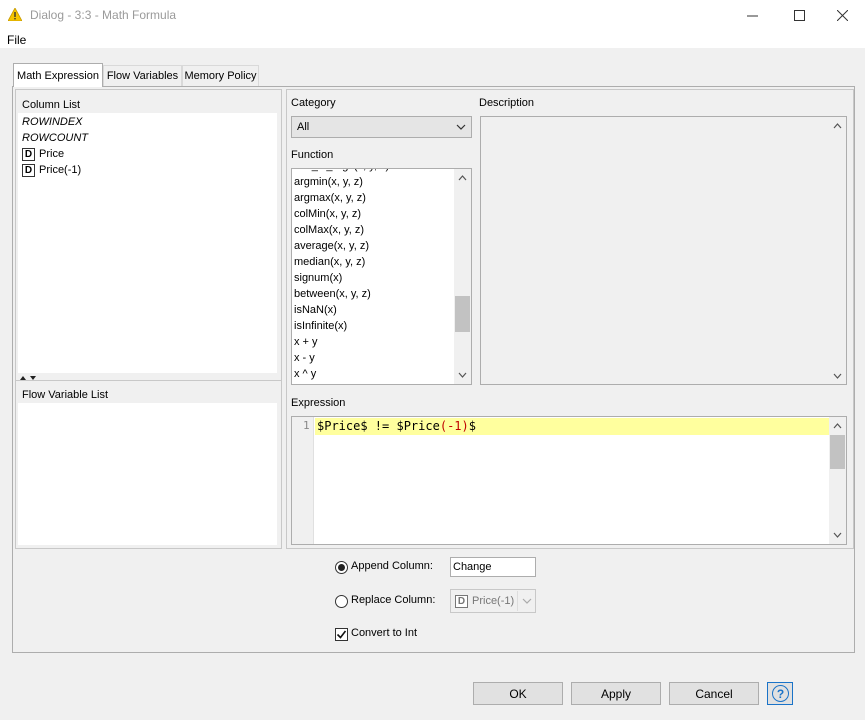  I want to click on column-item-rowcount: ROWCOUNT, so click(55, 138).